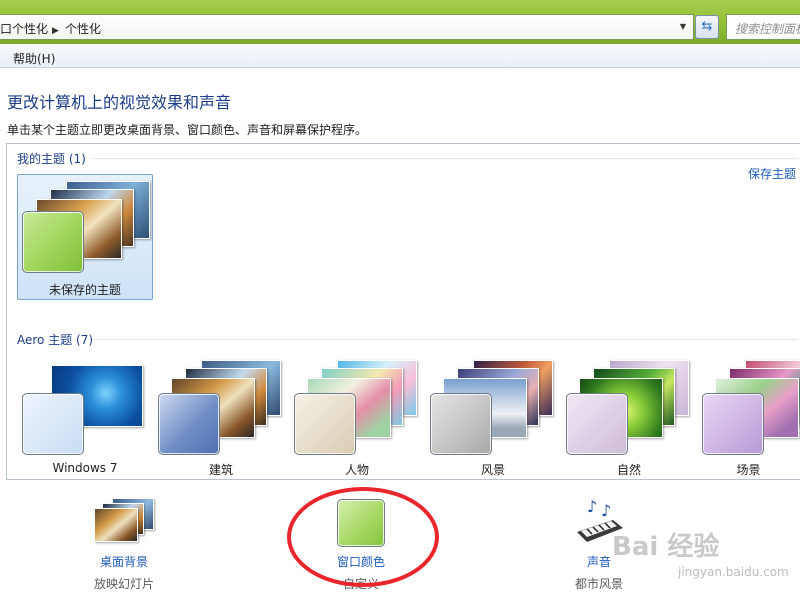  What do you see at coordinates (363, 537) in the screenshot?
I see `annotation-circle` at bounding box center [363, 537].